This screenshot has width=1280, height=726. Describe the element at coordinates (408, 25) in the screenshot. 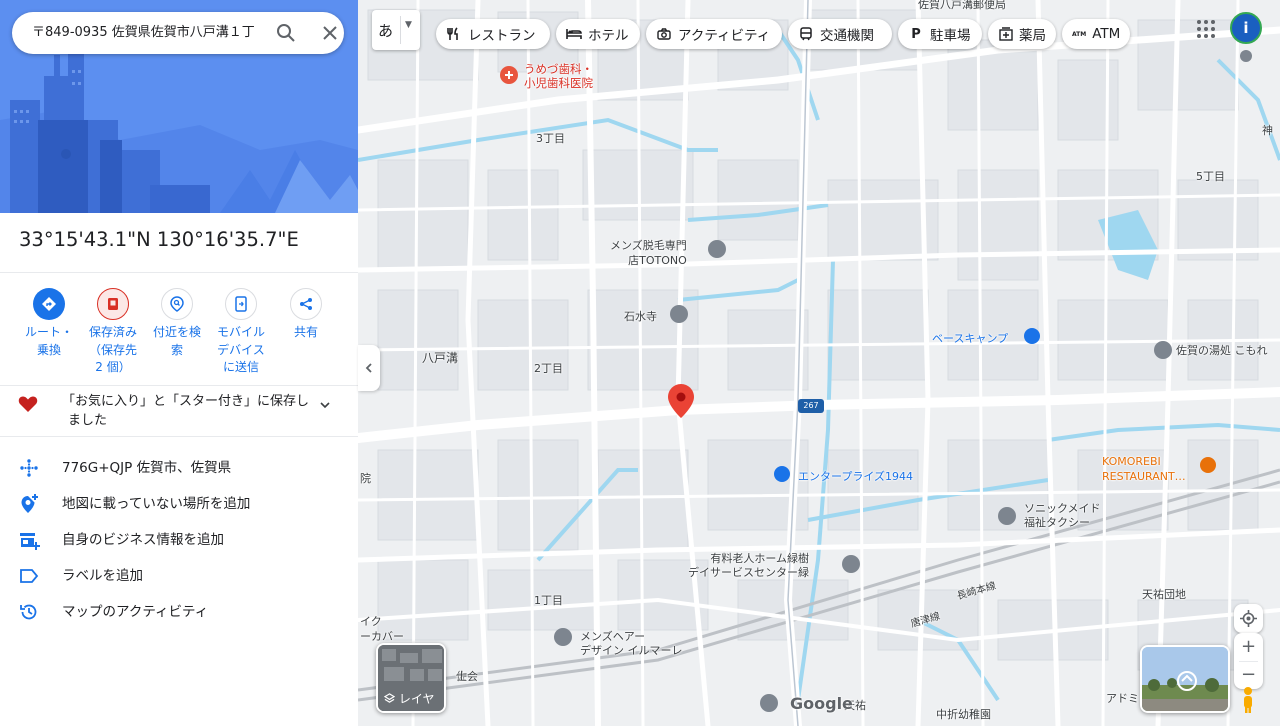

I see `chevron-down-icon: ▼` at that location.